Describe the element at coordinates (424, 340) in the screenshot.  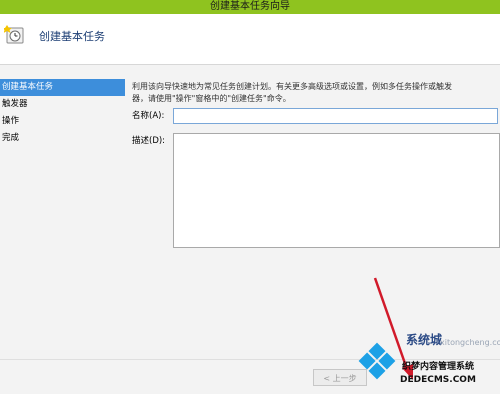
I see `watermark-brand: 系统城` at that location.